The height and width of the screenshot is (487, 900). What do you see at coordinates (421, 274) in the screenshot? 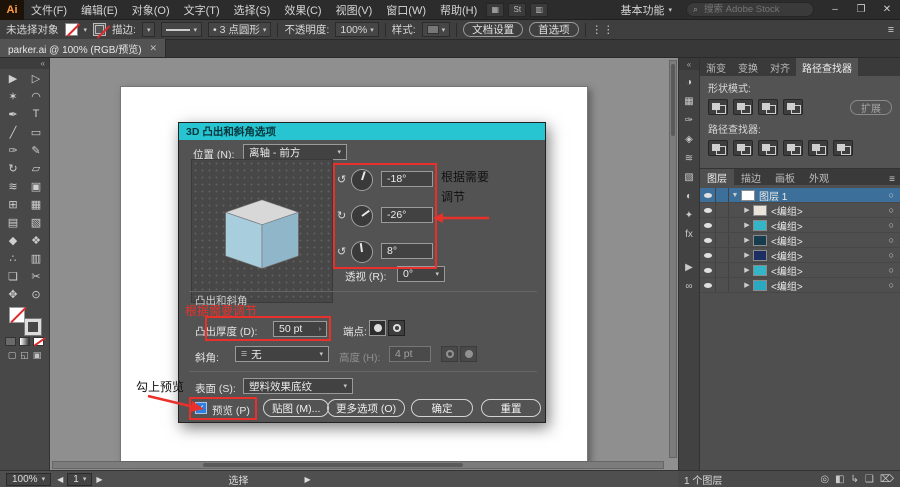
I see `perspective-field: 0° ▾` at bounding box center [421, 274].